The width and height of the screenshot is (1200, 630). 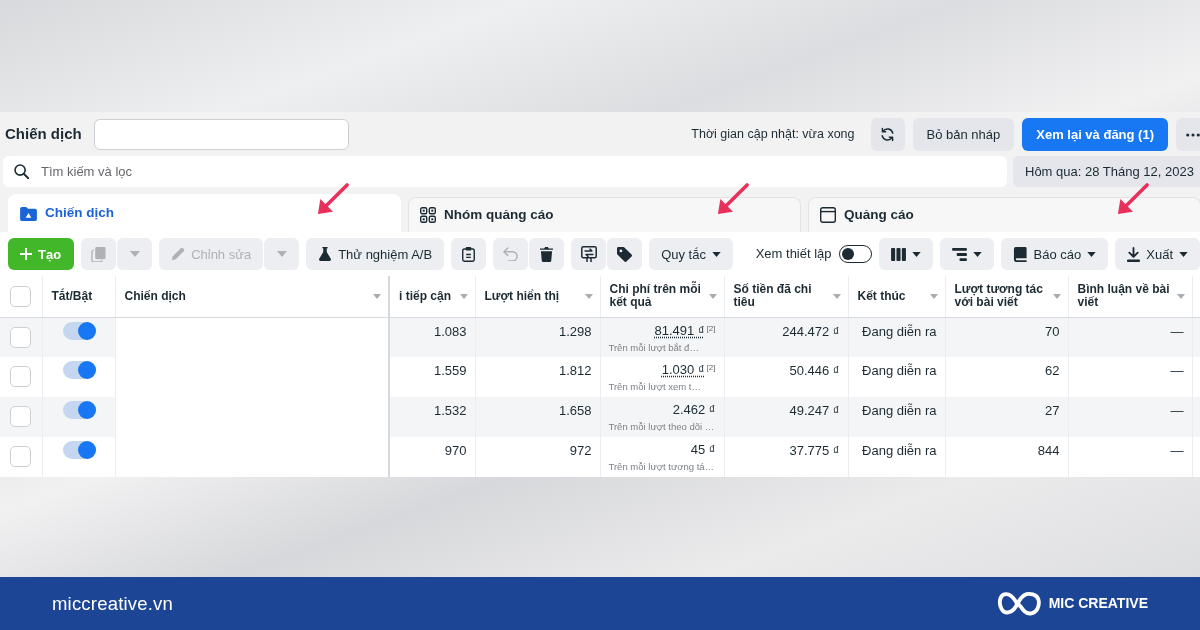 What do you see at coordinates (1098, 603) in the screenshot?
I see `brand-name: MIC CREATIVE` at bounding box center [1098, 603].